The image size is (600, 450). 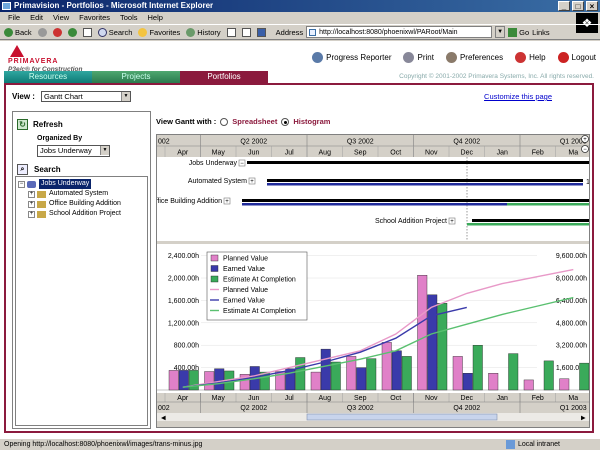 I want to click on printer-icon, so click(x=246, y=32).